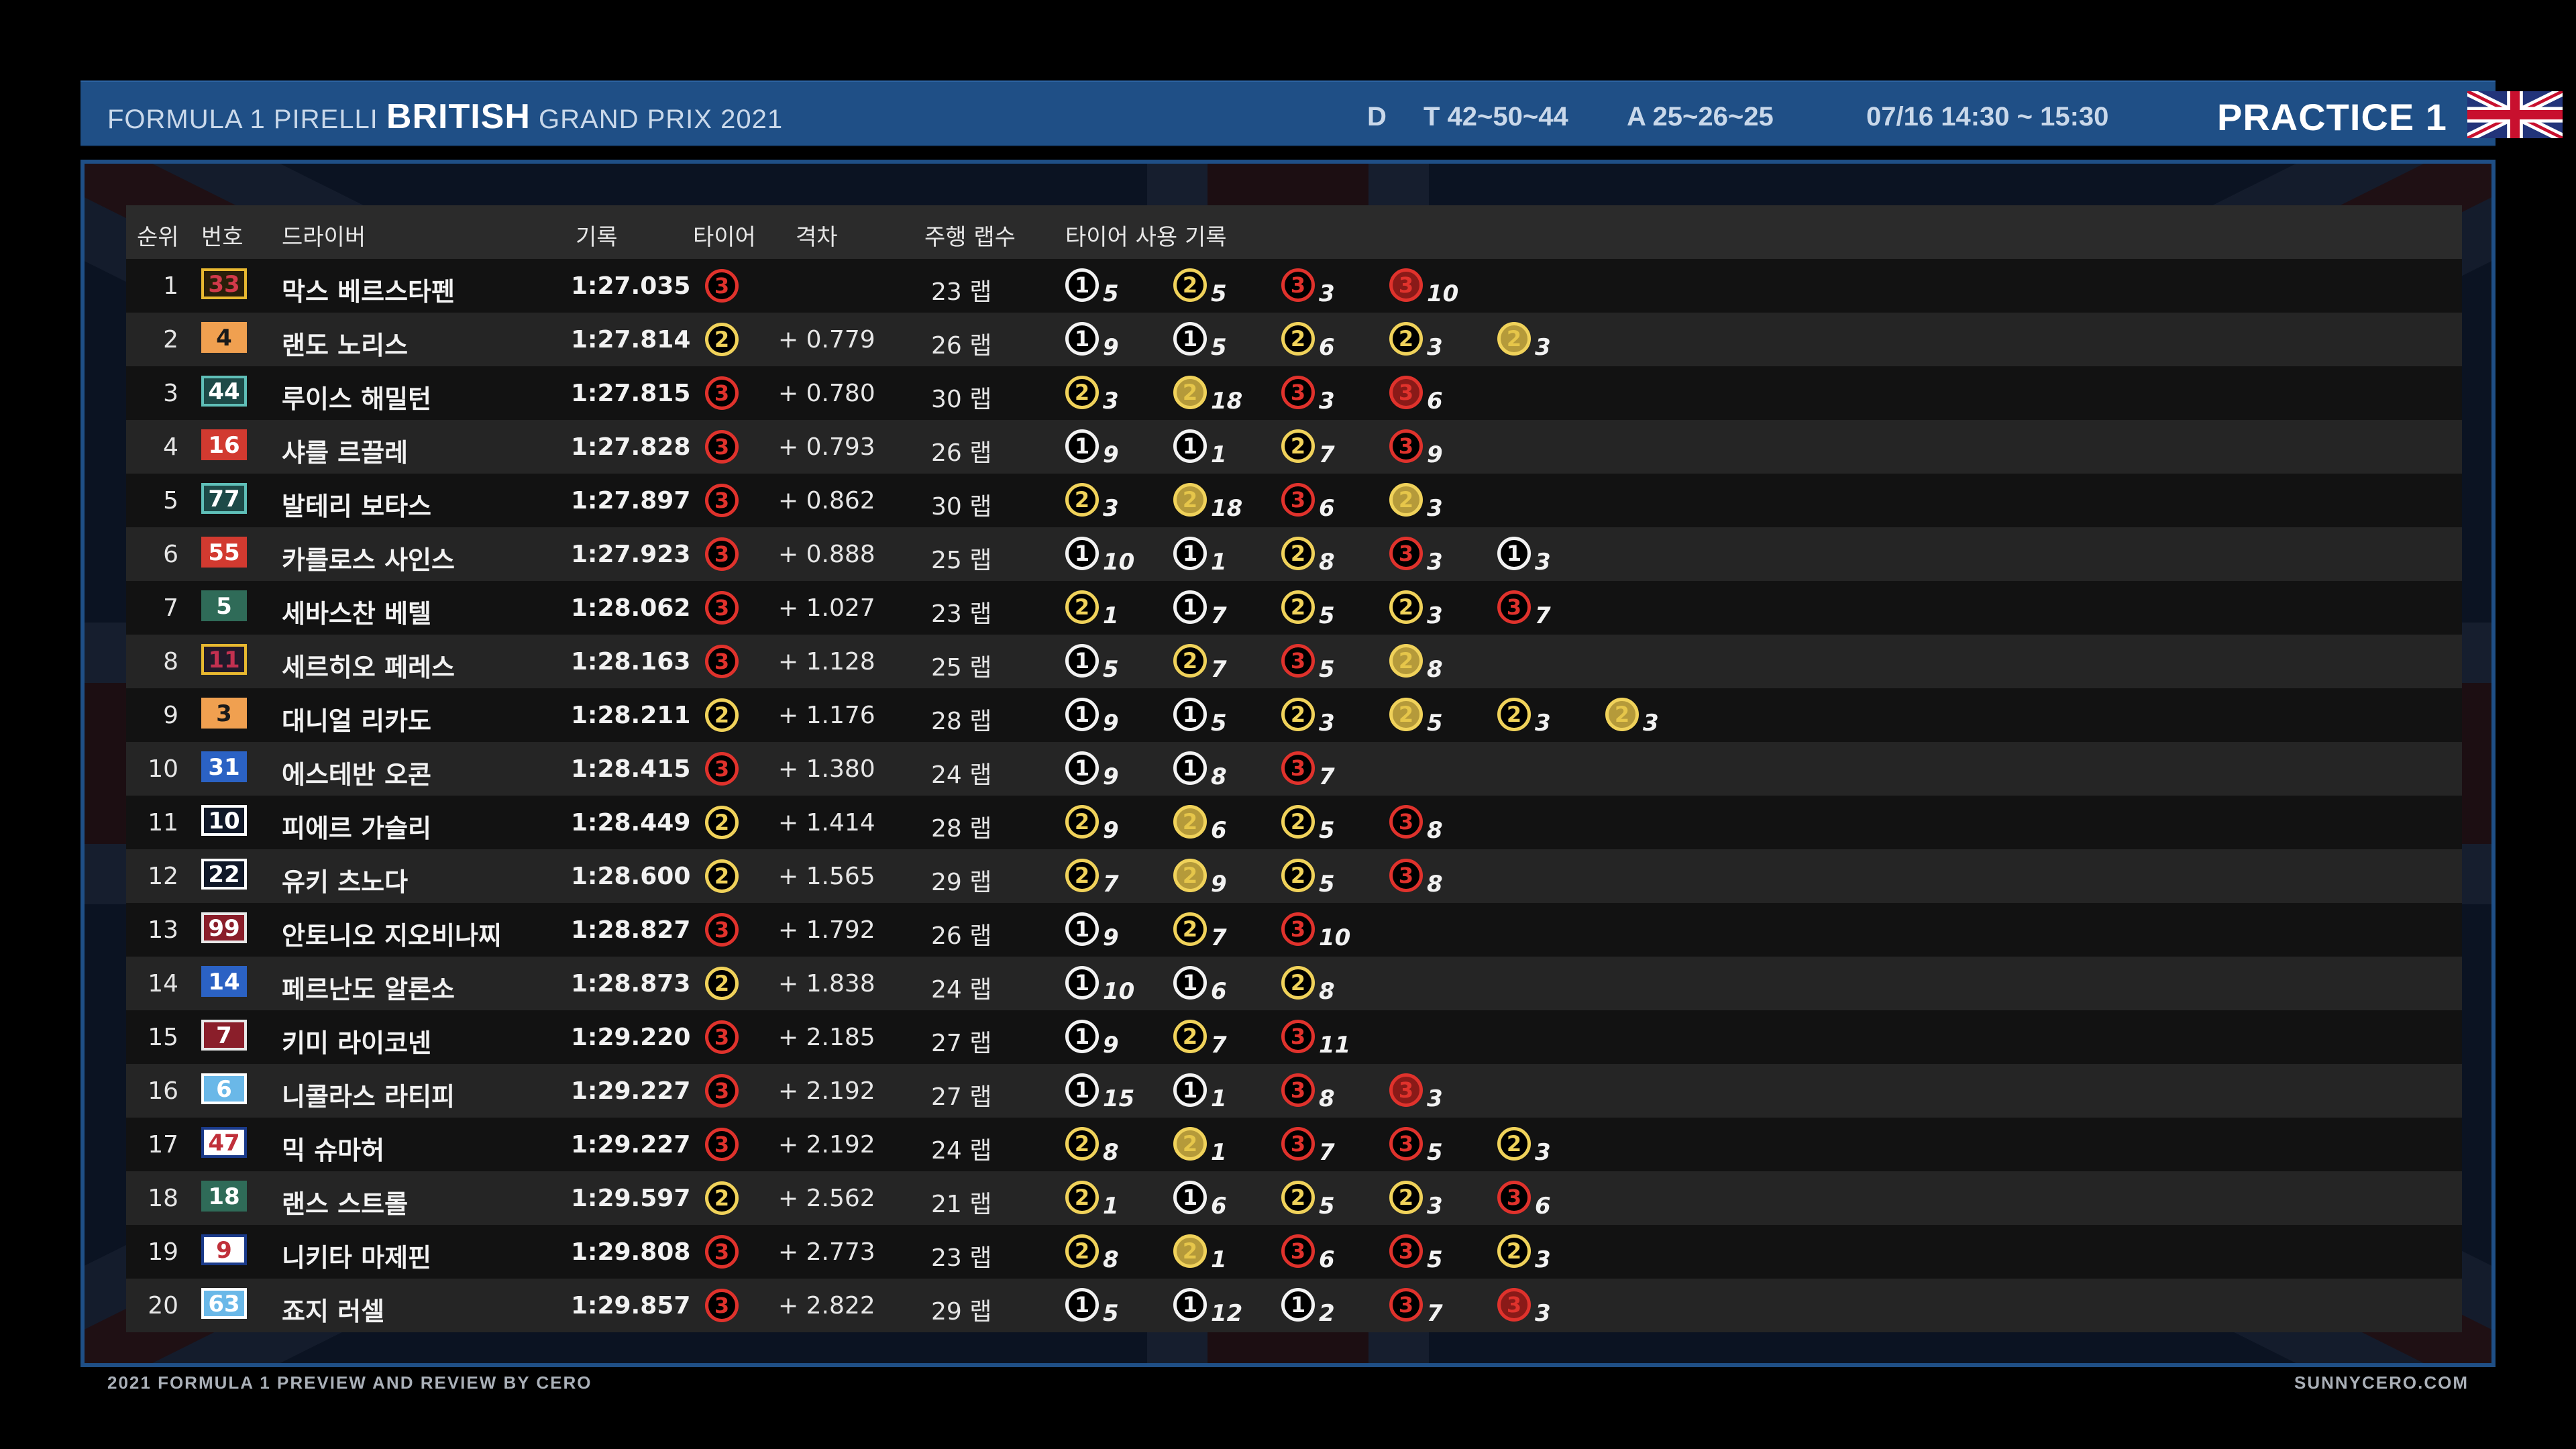 This screenshot has width=2576, height=1449. What do you see at coordinates (961, 668) in the screenshot?
I see `lap-count: 25 랩` at bounding box center [961, 668].